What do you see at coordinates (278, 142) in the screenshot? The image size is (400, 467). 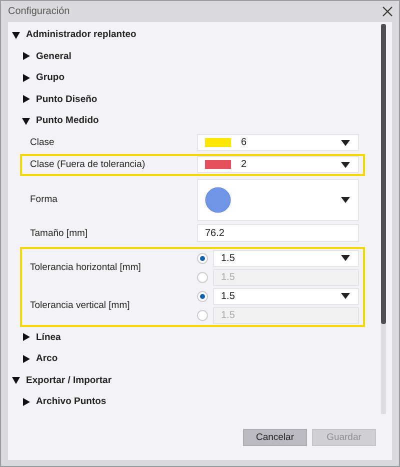 I see `color-dropdown: 6` at bounding box center [278, 142].